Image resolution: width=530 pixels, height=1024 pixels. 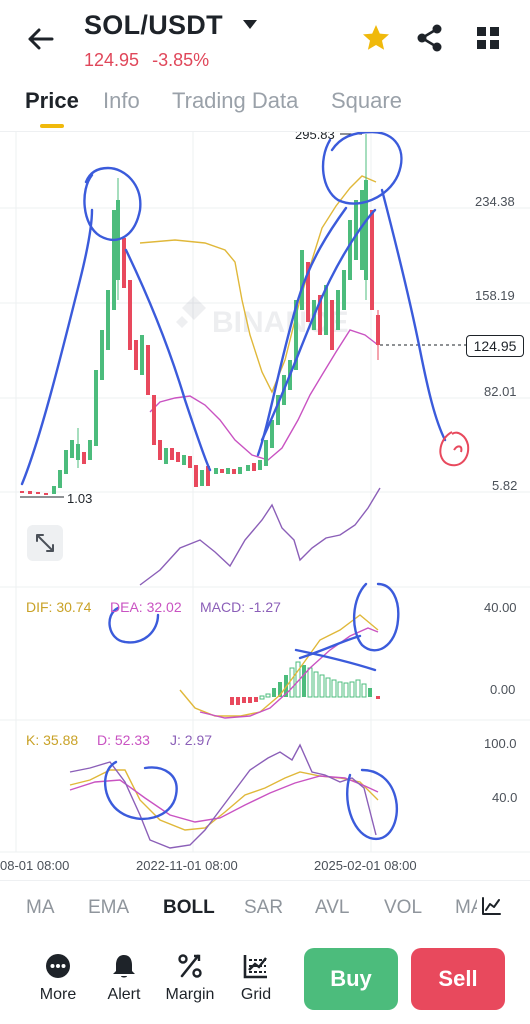 I want to click on grid-chart-icon, so click(x=255, y=967).